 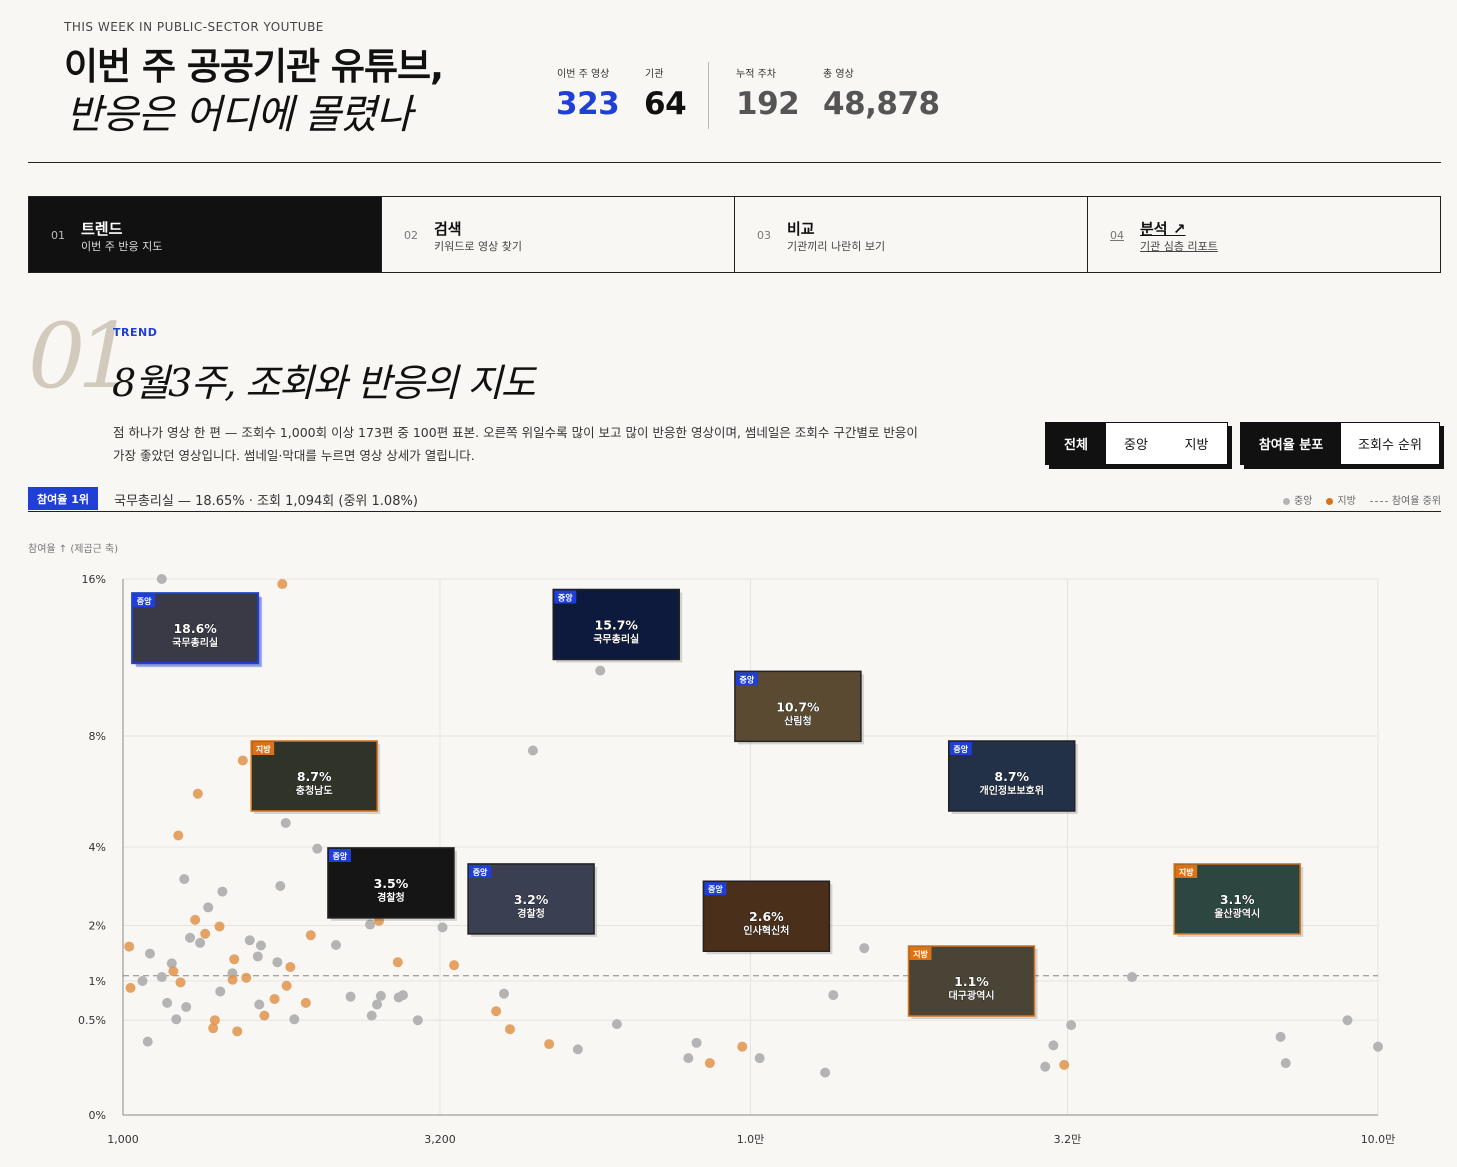 What do you see at coordinates (1238, 900) in the screenshot?
I see `video-thumbnail: 지방 3.1%울산광역시` at bounding box center [1238, 900].